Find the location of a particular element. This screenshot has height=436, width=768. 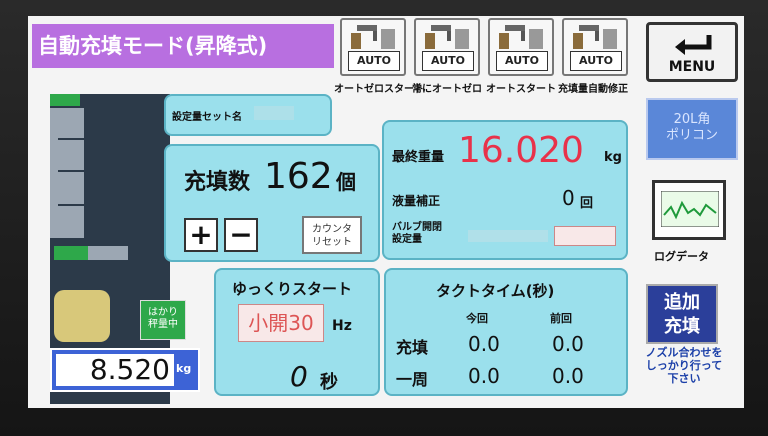

count-plus-button: + is located at coordinates (201, 235).